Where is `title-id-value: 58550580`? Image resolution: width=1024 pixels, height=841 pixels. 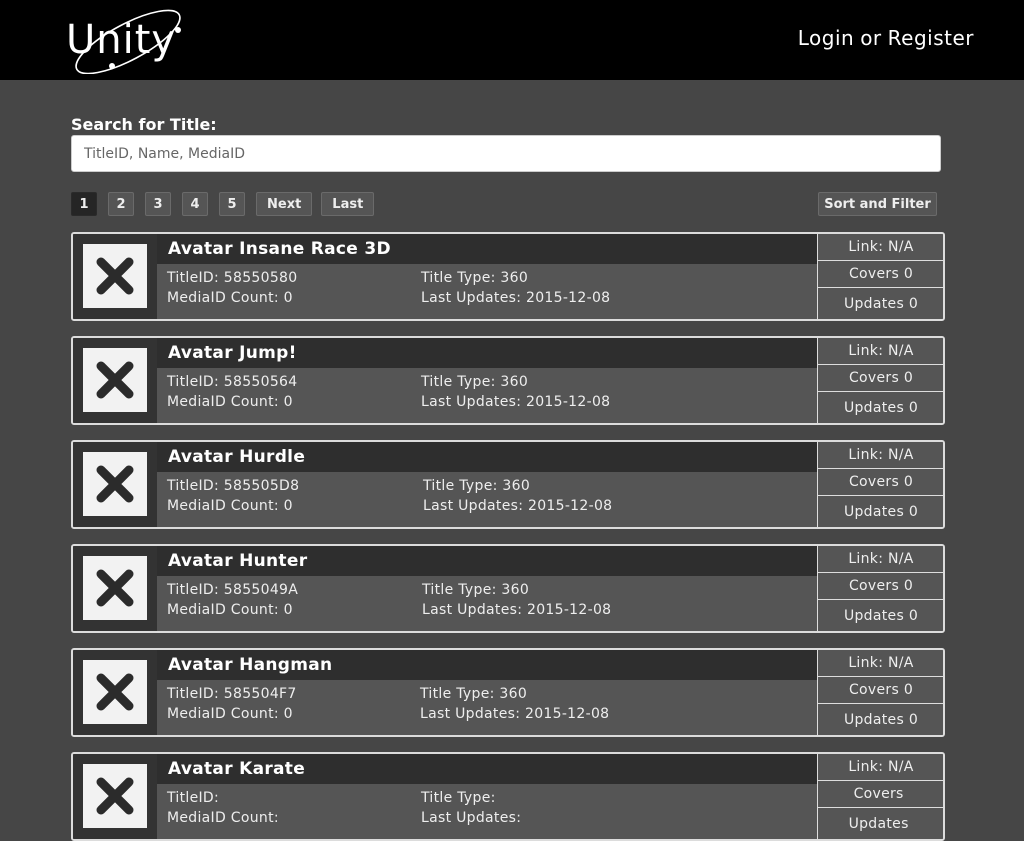
title-id-value: 58550580 is located at coordinates (260, 278).